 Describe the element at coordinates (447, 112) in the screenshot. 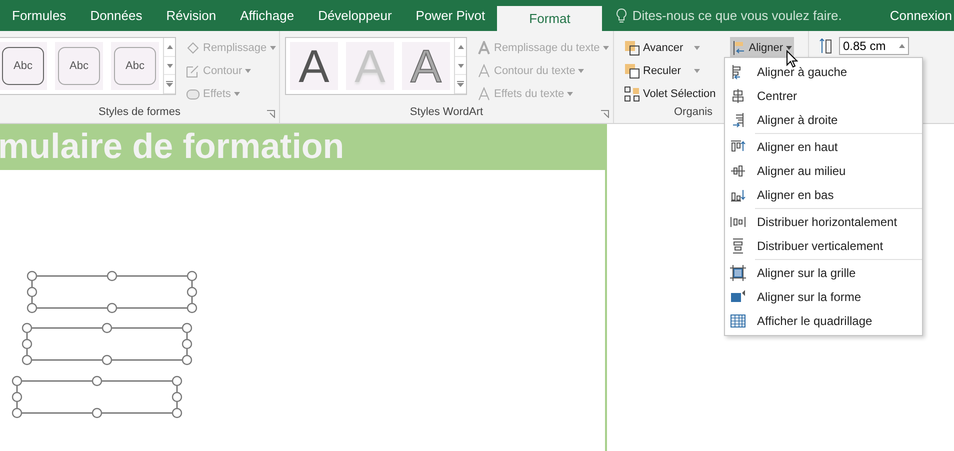

I see `group-label: Styles WordArt` at that location.